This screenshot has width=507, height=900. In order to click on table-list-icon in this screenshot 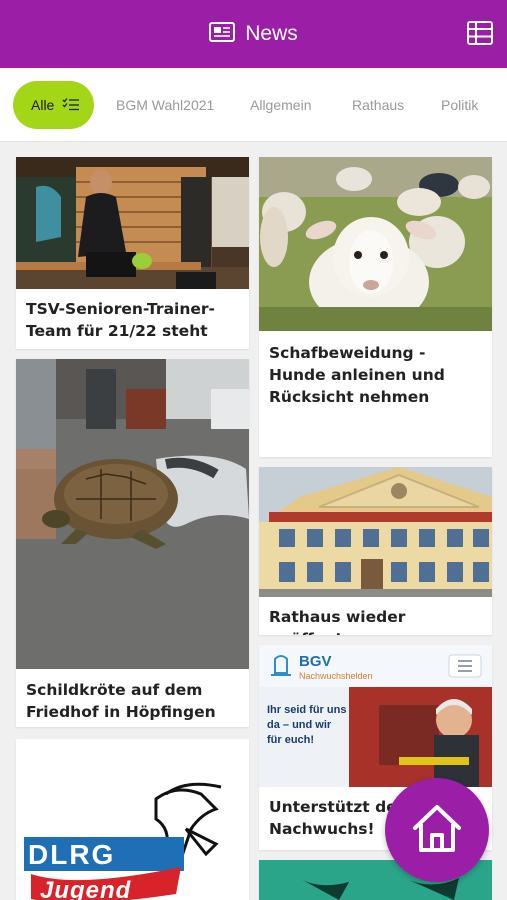, I will do `click(480, 33)`.